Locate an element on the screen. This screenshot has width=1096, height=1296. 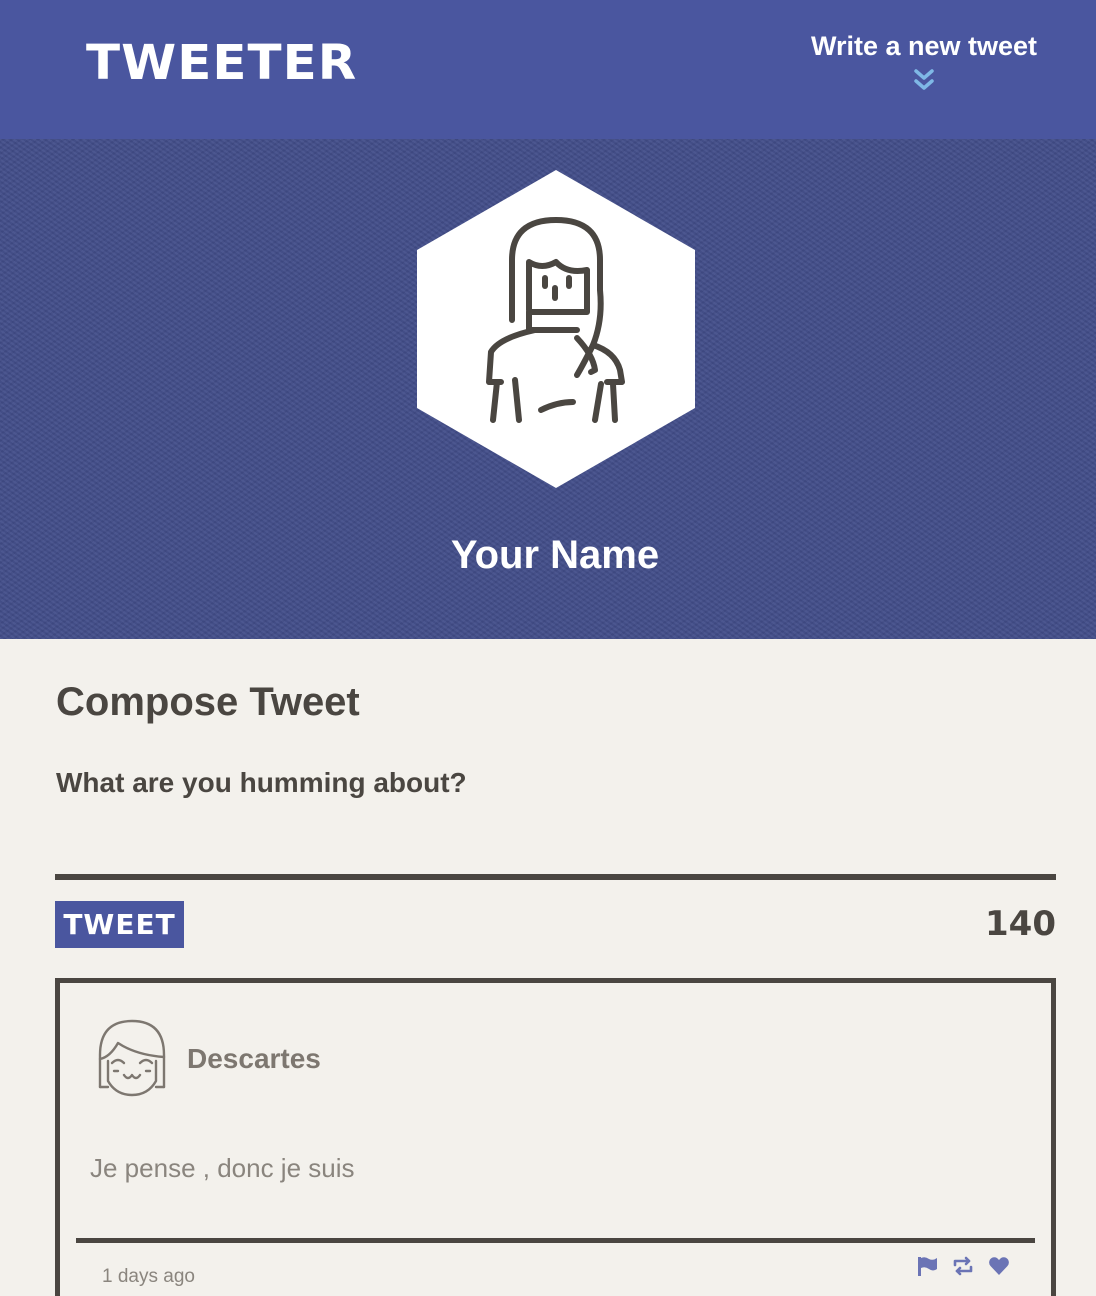
woman-avatar-icon is located at coordinates (556, 329).